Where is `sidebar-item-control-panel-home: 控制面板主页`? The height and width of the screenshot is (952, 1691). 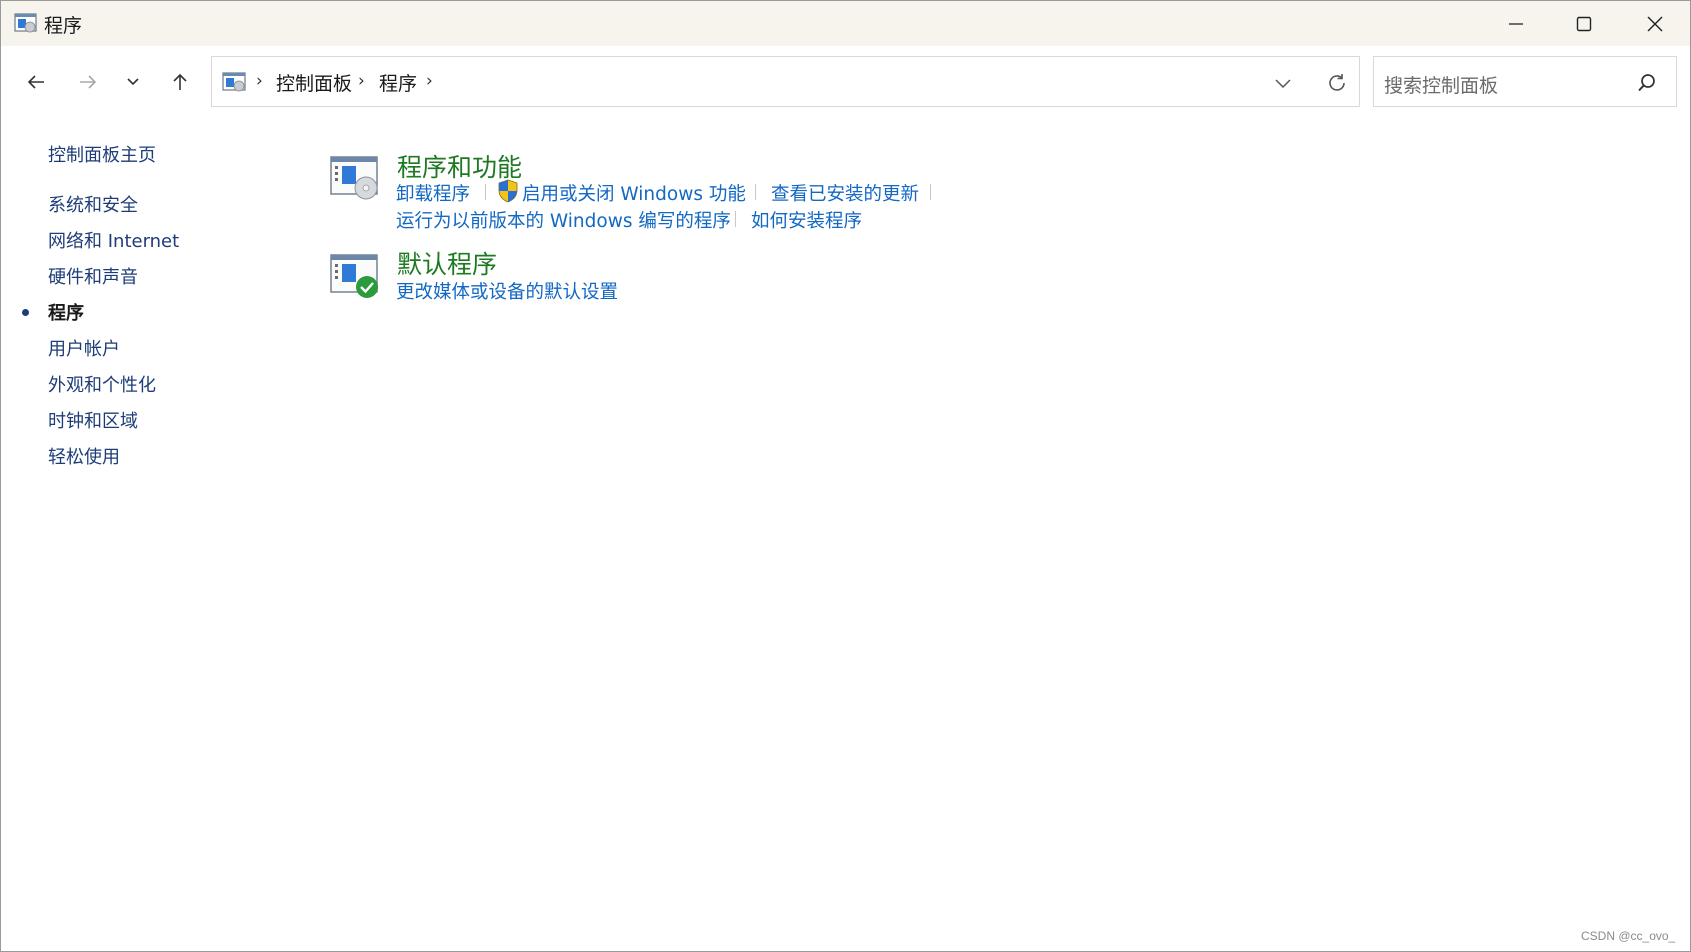
sidebar-item-control-panel-home: 控制面板主页 is located at coordinates (102, 154).